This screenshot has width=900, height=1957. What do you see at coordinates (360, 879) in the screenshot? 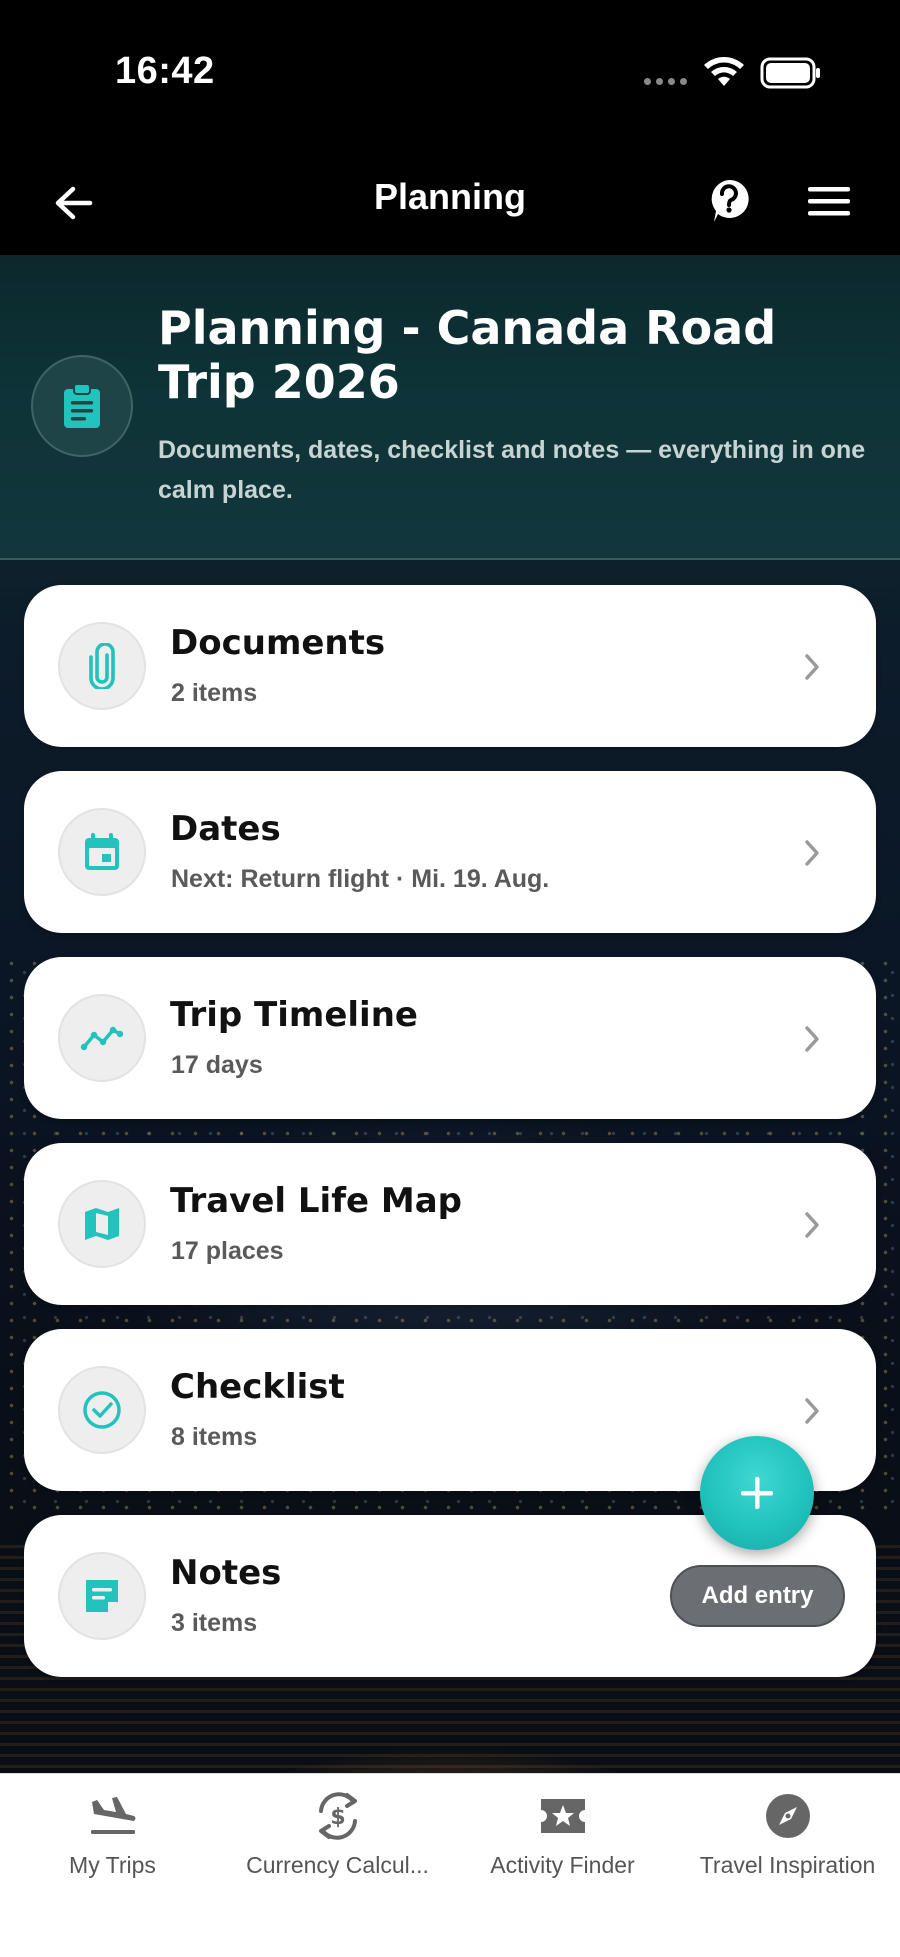
I see `card-subtitle: Next: Return flight · Mi. 19. Aug.` at bounding box center [360, 879].